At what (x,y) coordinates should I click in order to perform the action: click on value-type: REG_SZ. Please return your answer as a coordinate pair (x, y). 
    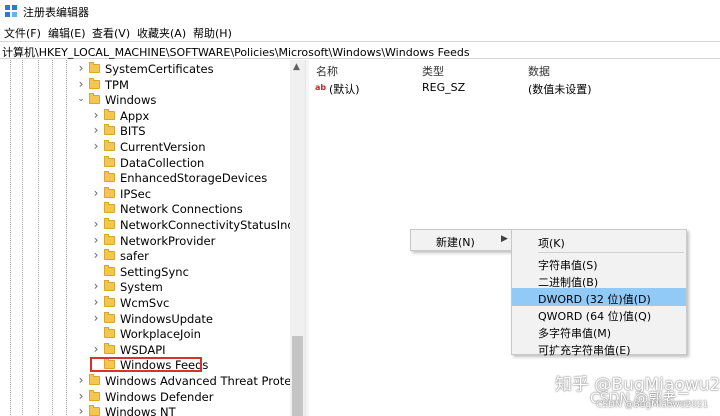
    Looking at the image, I should click on (444, 87).